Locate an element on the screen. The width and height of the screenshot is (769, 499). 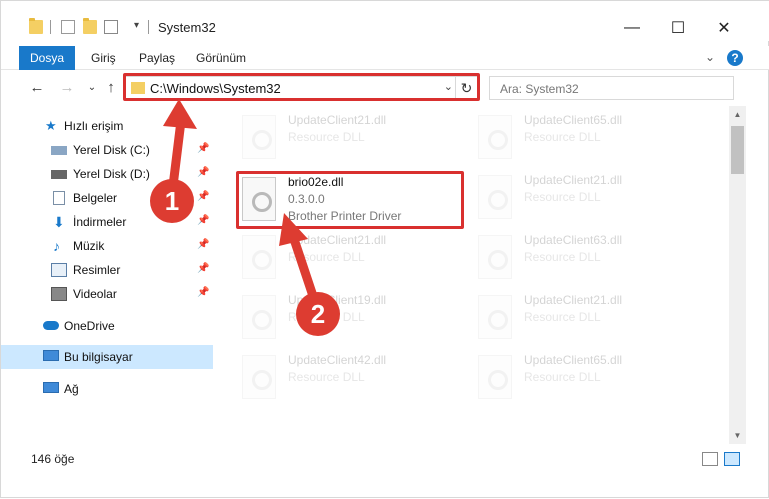
callout-arrows is located at coordinates (240, 200).